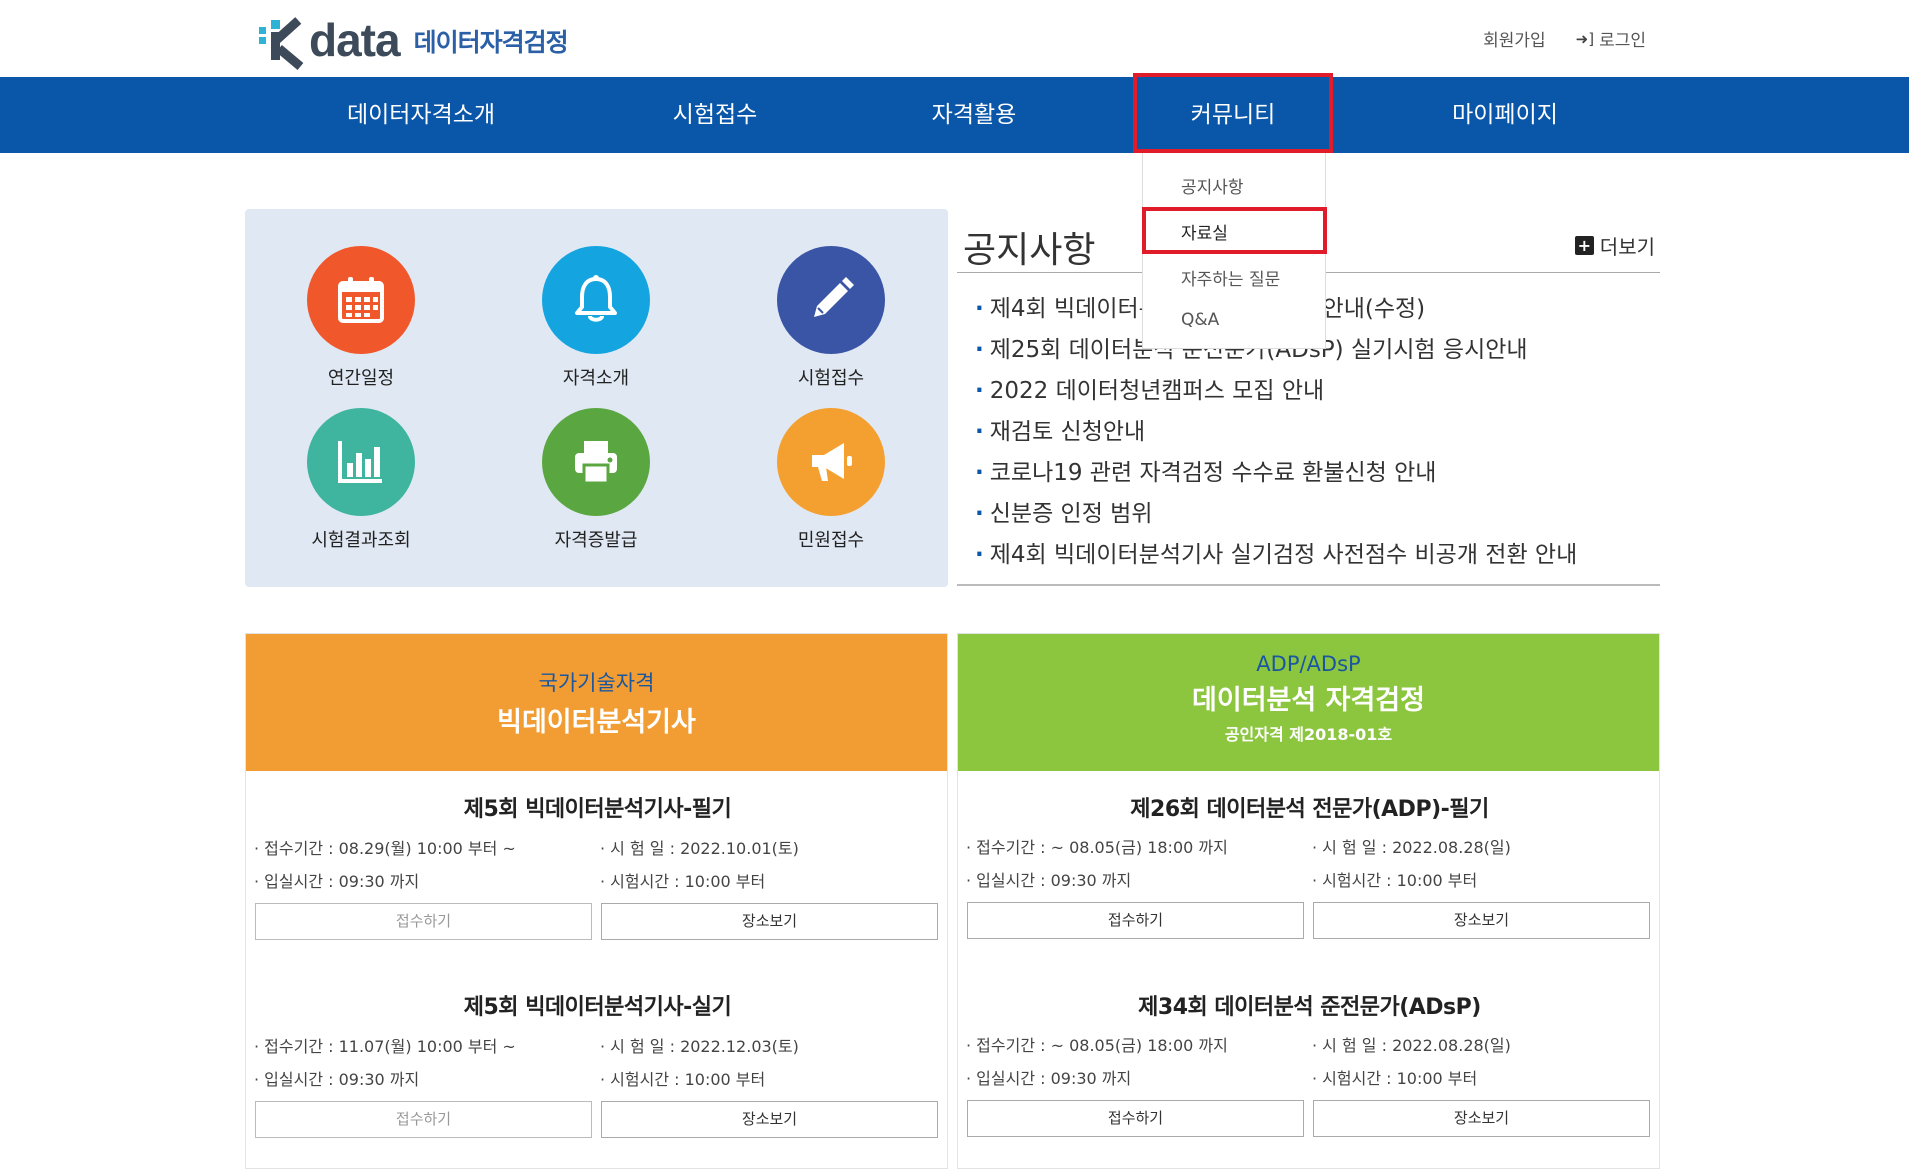  Describe the element at coordinates (1157, 391) in the screenshot. I see `notice-item-text: 2022 데이터청년캠퍼스 모집 안내` at that location.